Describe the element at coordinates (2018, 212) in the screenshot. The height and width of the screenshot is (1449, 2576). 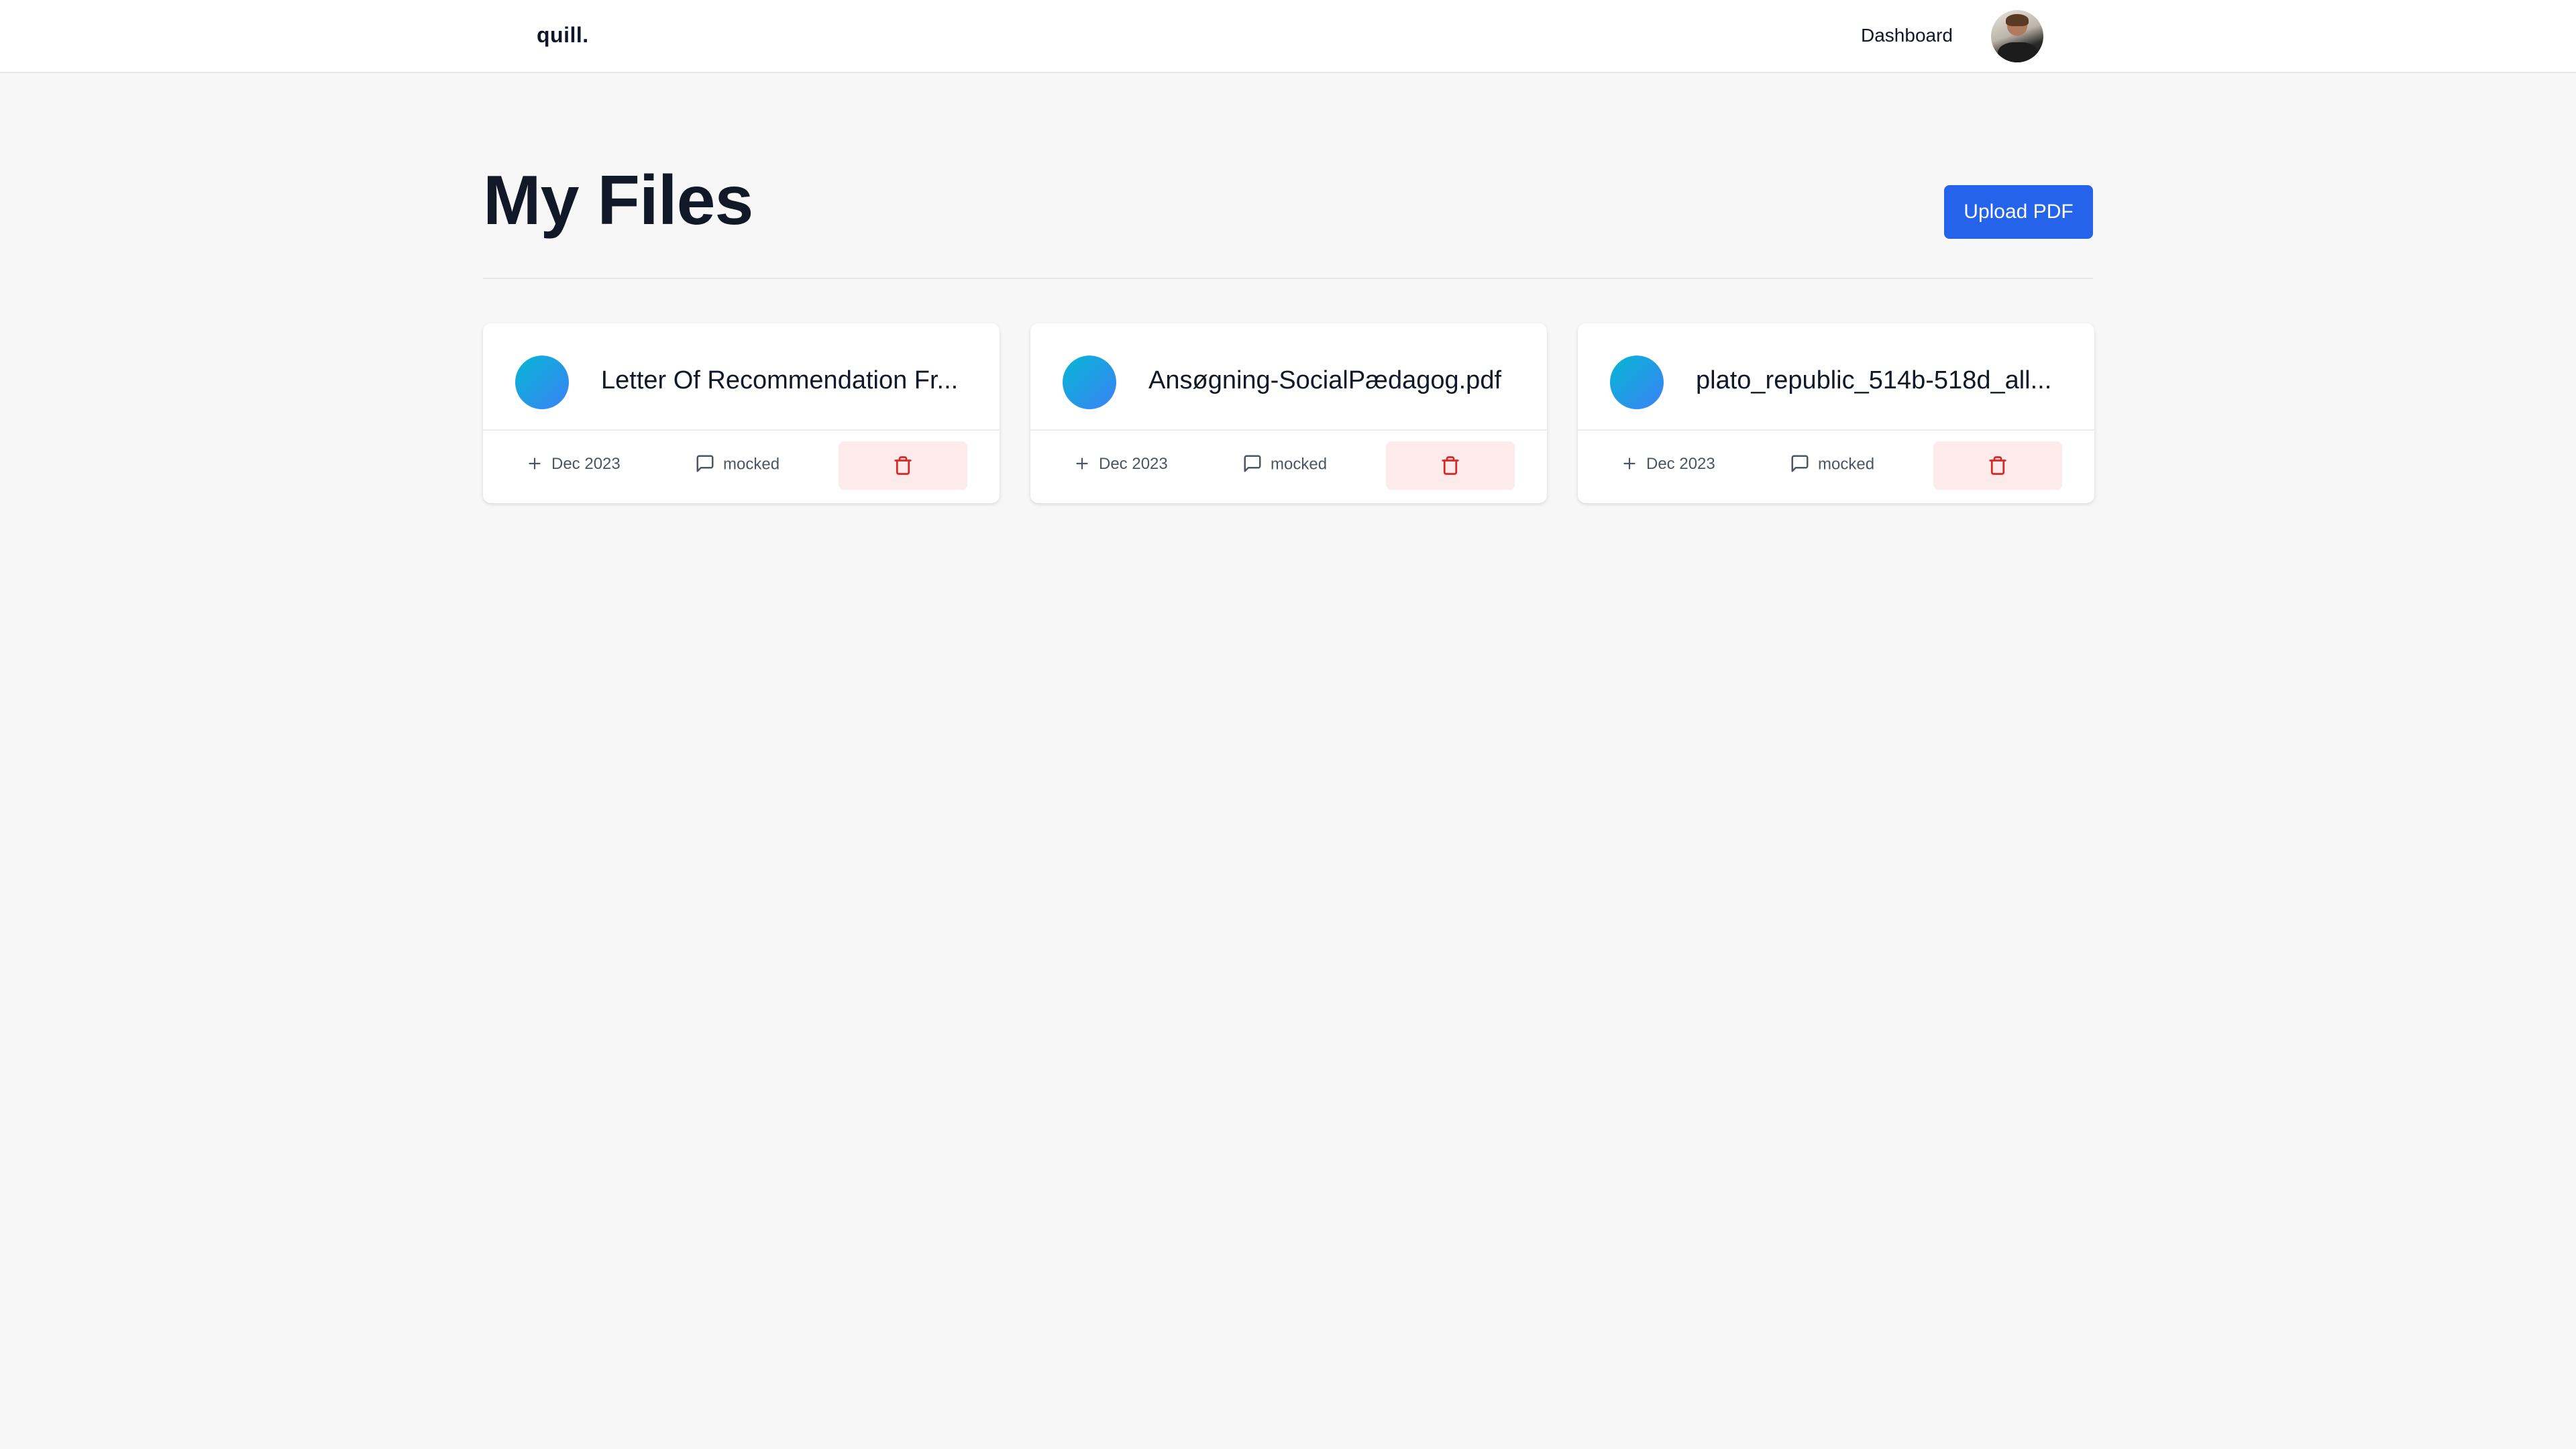
I see `upload-pdf-button: Upload PDF` at that location.